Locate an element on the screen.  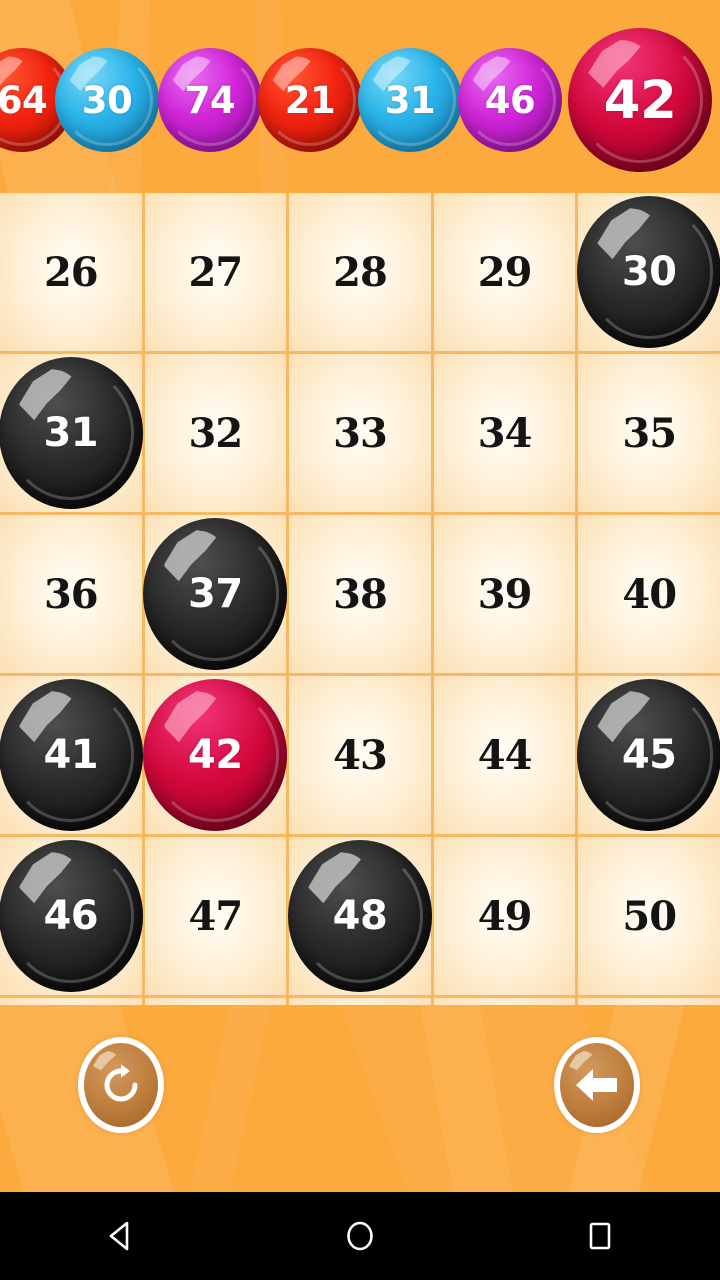
grid-cell-label: 38 is located at coordinates (360, 594).